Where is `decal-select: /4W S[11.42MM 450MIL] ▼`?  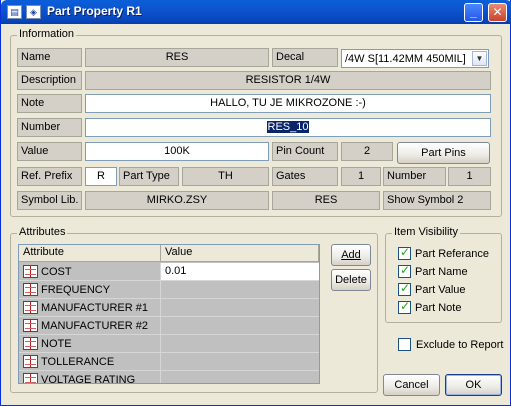 decal-select: /4W S[11.42MM 450MIL] ▼ is located at coordinates (415, 58).